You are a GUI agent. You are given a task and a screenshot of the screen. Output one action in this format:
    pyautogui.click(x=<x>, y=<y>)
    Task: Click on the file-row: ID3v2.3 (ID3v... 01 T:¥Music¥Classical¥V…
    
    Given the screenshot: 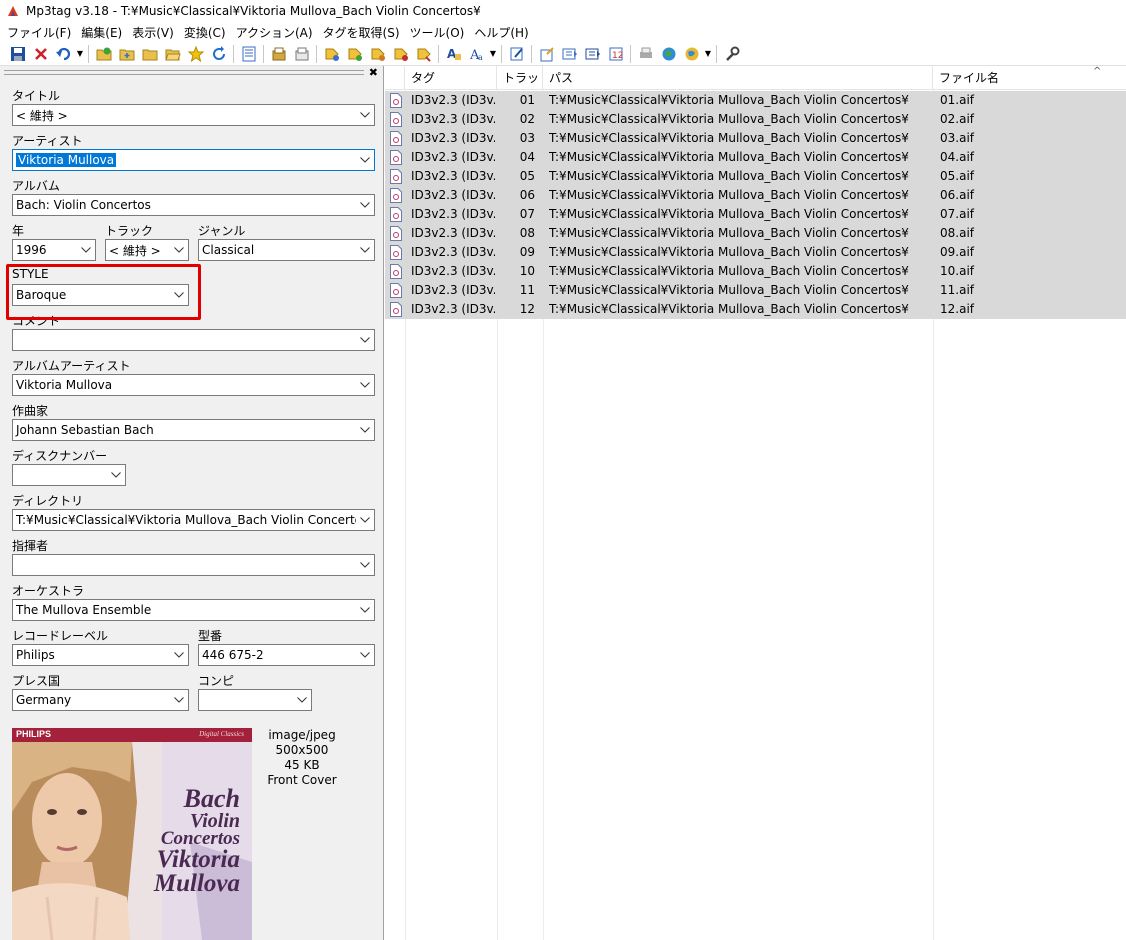 What is the action you would take?
    pyautogui.click(x=755, y=100)
    